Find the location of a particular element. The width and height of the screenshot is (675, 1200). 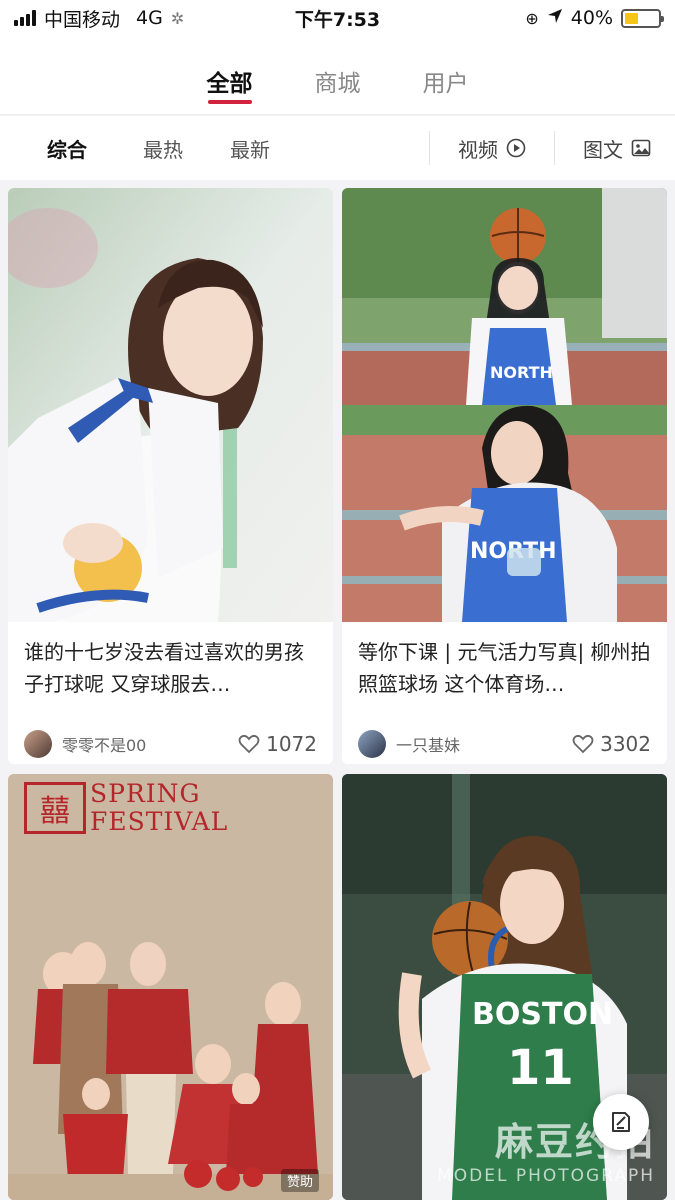

top-tabs: 全部 商城 用户 is located at coordinates (337, 75).